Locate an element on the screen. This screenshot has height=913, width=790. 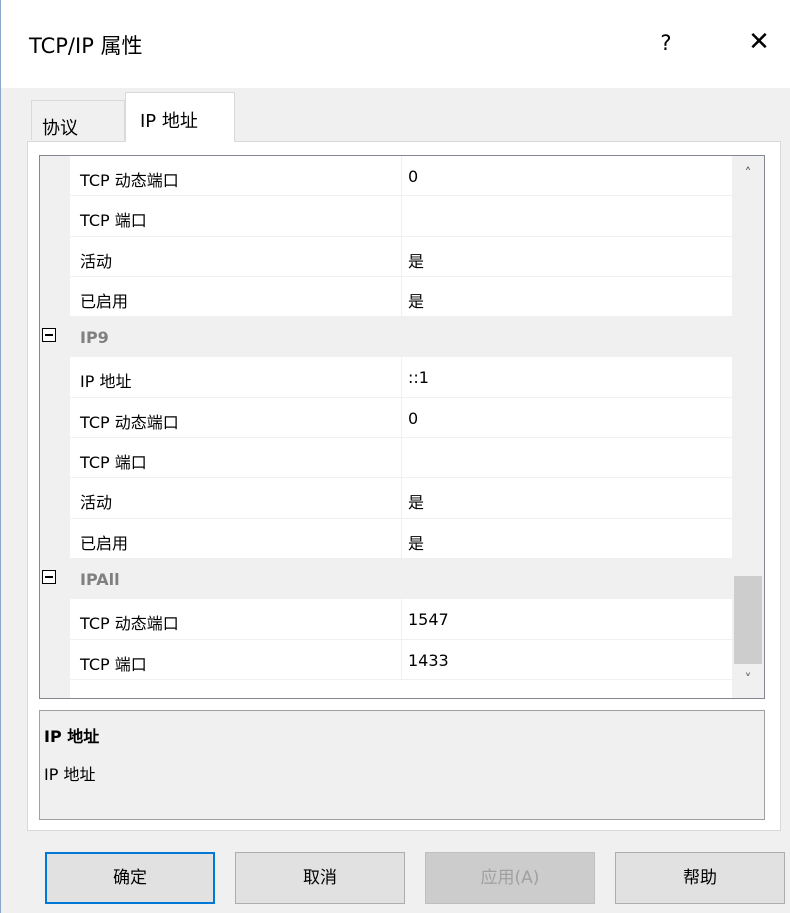
grid-category-row: IP9 is located at coordinates (386, 337).